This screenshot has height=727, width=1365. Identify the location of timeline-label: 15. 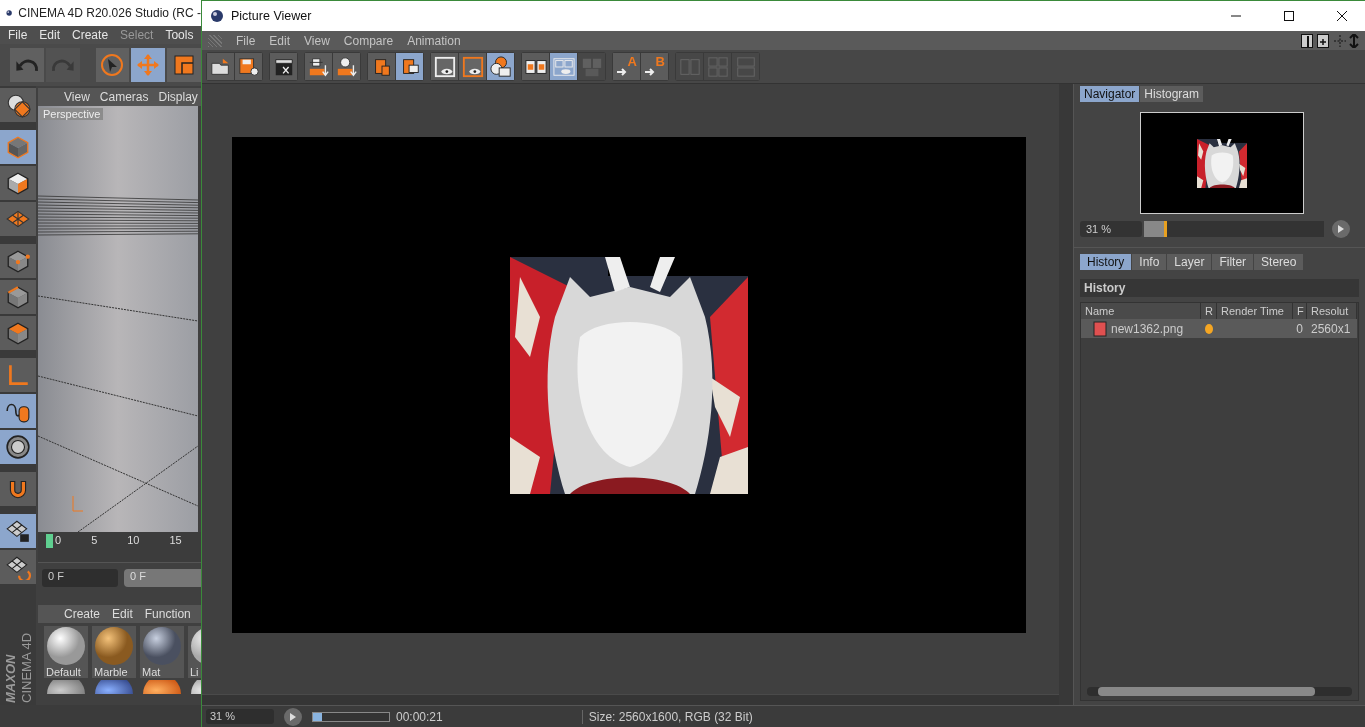
(175, 539).